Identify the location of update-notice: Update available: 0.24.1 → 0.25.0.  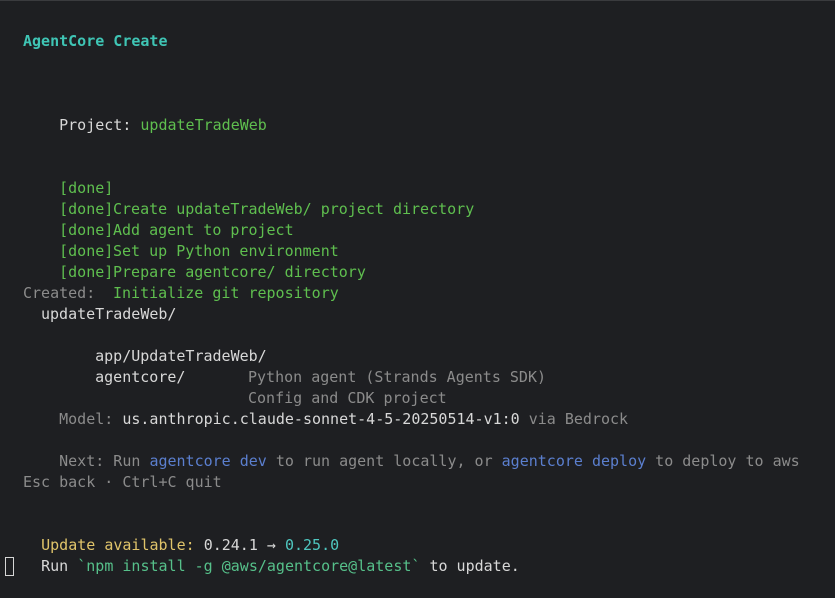
(172, 534).